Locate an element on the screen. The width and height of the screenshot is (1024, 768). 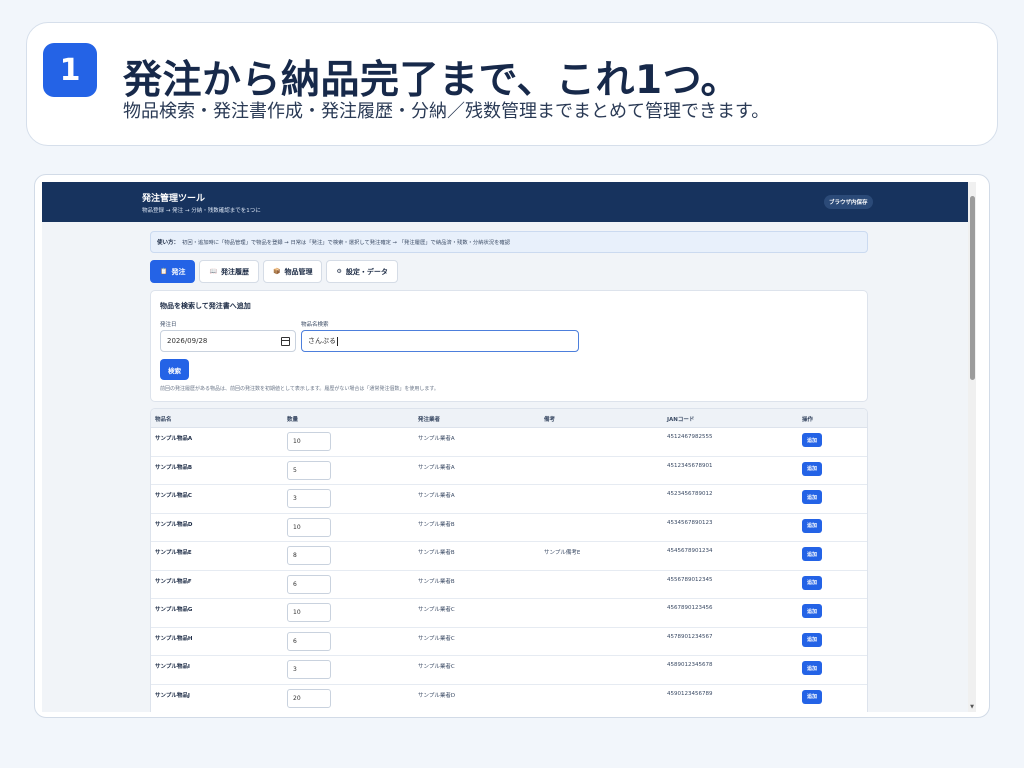
item-name-cell: サンプル物品F is located at coordinates (173, 581).